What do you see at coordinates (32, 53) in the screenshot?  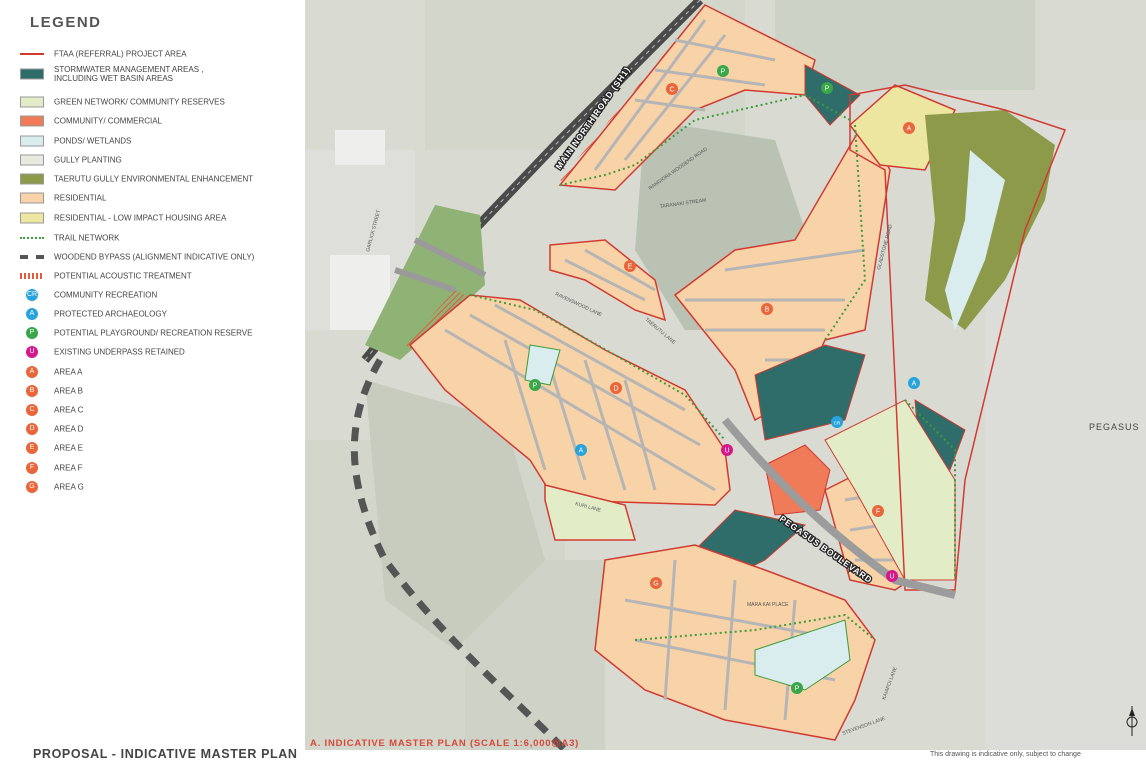 I see `legend-symbol-line` at bounding box center [32, 53].